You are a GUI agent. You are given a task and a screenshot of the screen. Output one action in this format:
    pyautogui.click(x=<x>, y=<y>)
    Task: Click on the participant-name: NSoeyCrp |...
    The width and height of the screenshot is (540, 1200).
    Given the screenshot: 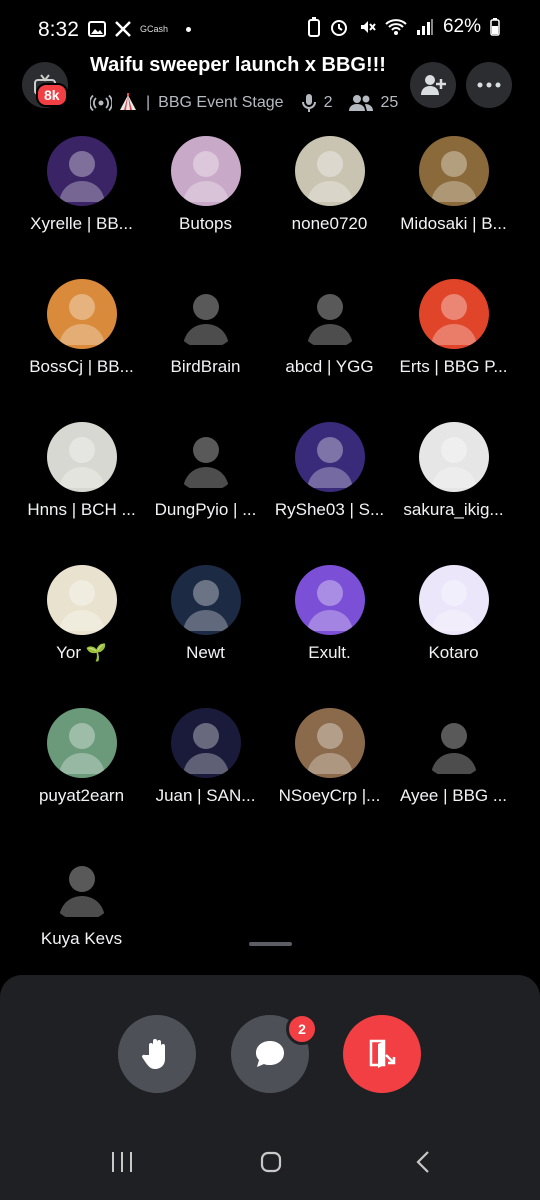 What is the action you would take?
    pyautogui.click(x=329, y=795)
    